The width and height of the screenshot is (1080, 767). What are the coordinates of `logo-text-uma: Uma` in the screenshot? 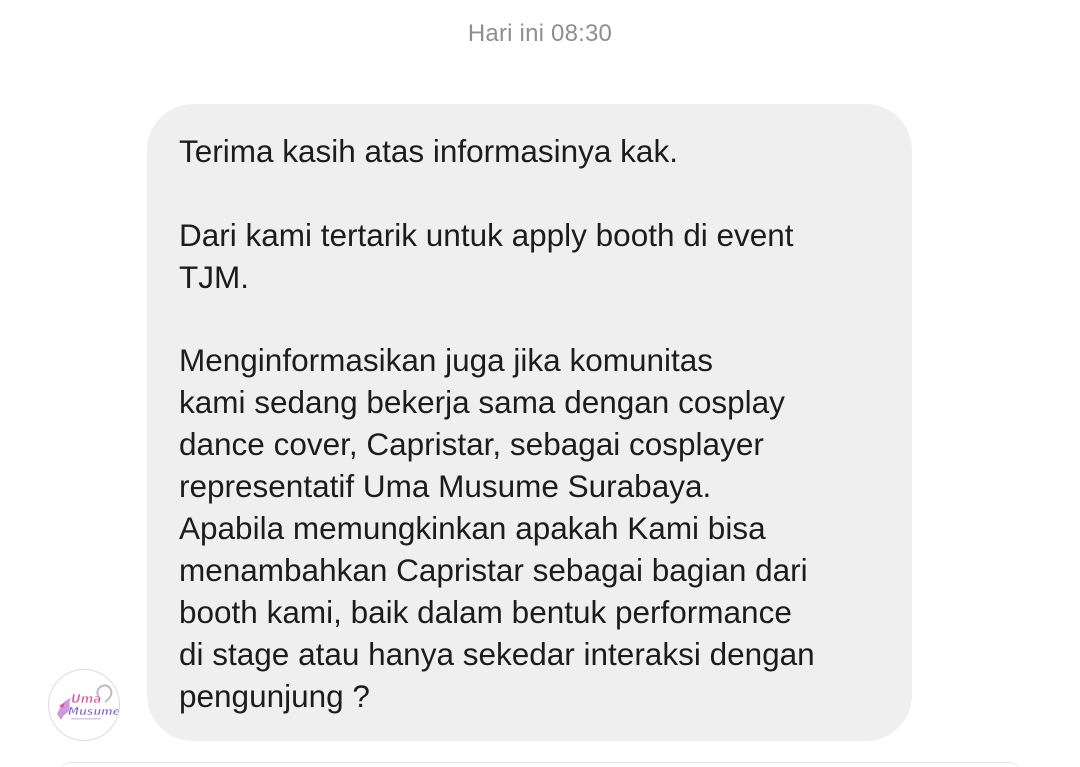 It's located at (86, 699).